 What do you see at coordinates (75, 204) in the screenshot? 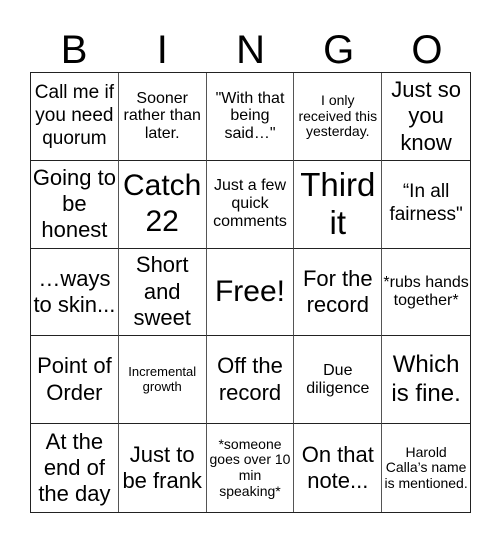
I see `bingo-cell: Going to be honest` at bounding box center [75, 204].